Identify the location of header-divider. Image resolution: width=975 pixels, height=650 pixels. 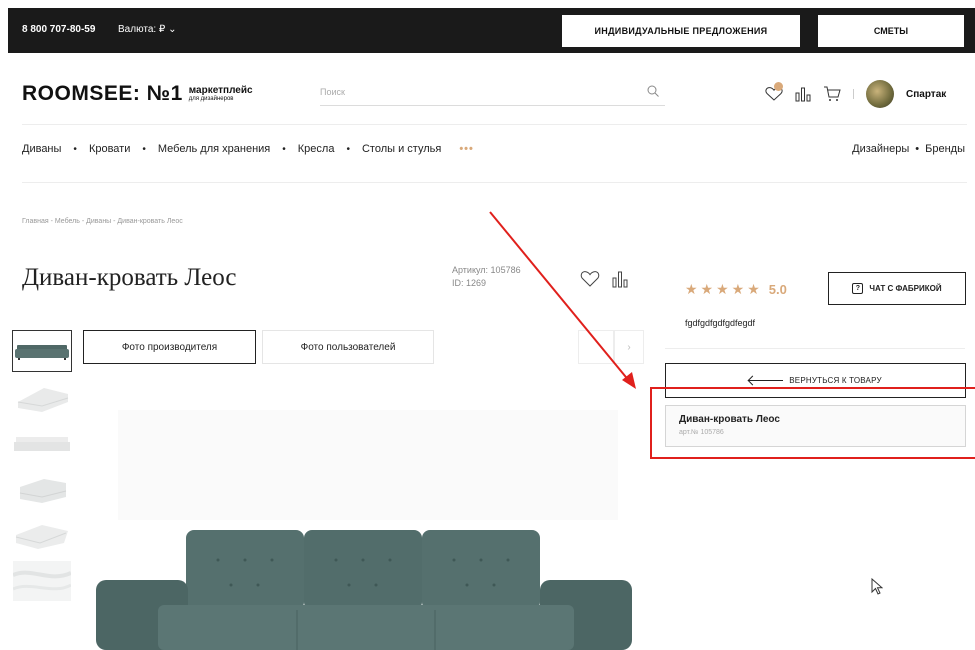
(494, 124).